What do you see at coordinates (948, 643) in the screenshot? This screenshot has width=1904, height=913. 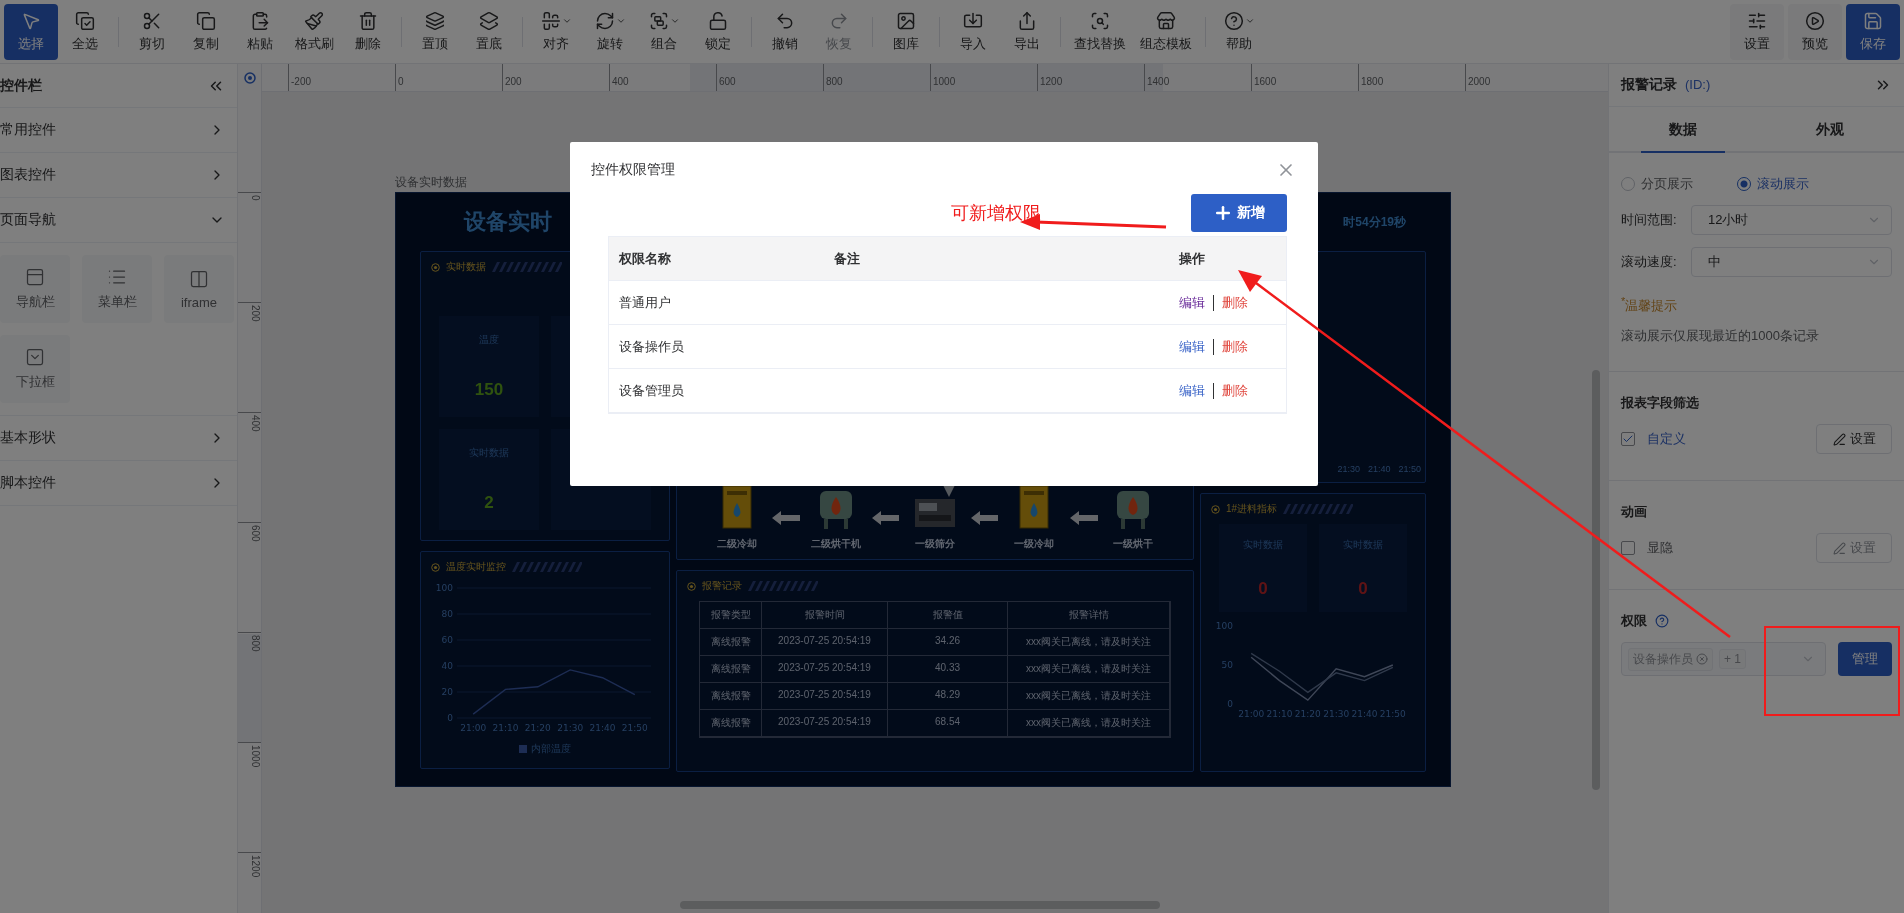 I see `table-cell: 34.26` at bounding box center [948, 643].